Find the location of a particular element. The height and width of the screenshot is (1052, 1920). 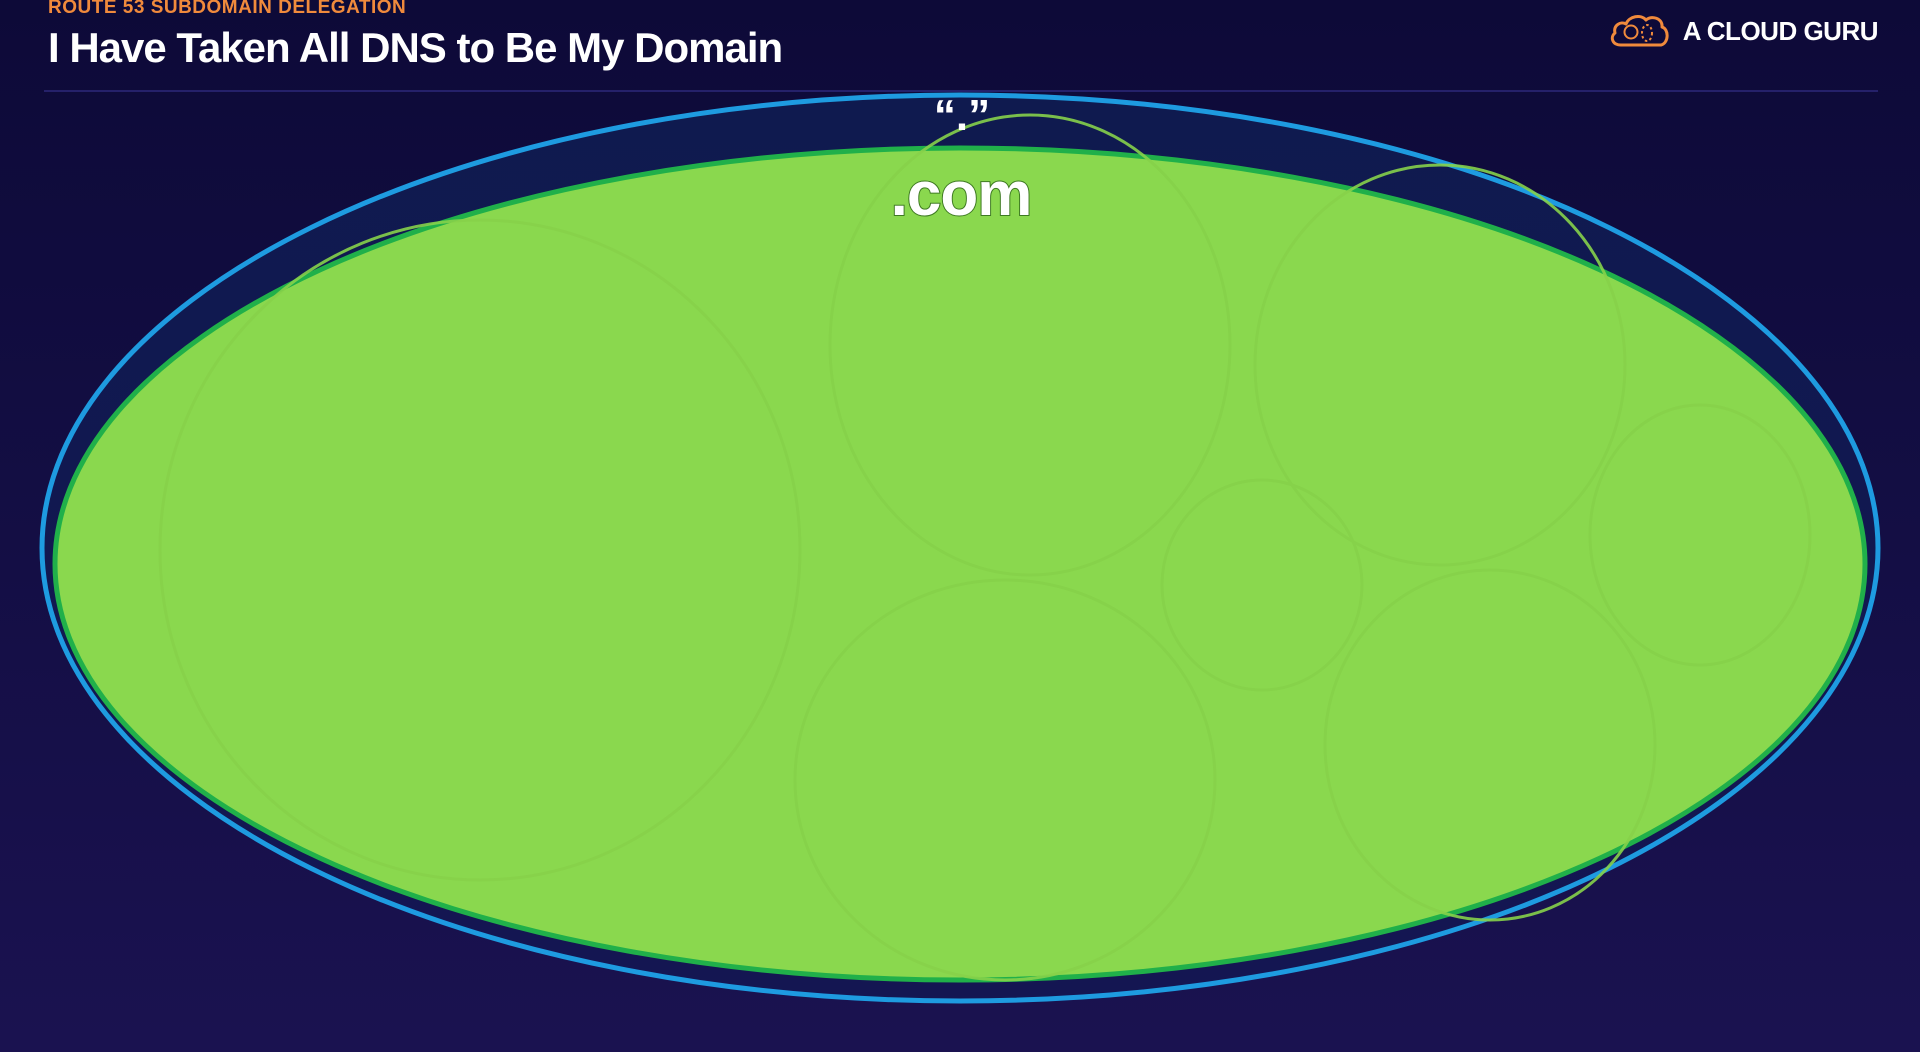

root-zone-label: “.” is located at coordinates (962, 115).